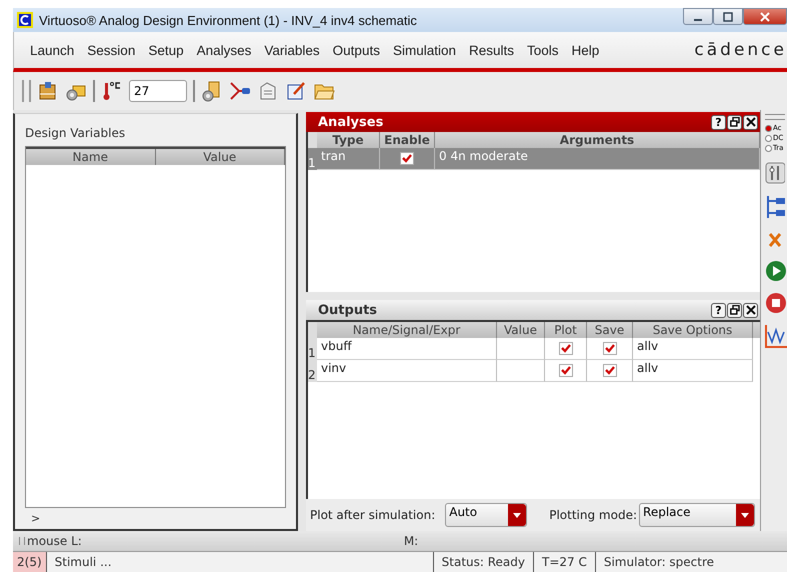  What do you see at coordinates (91, 157) in the screenshot?
I see `column-header: Name` at bounding box center [91, 157].